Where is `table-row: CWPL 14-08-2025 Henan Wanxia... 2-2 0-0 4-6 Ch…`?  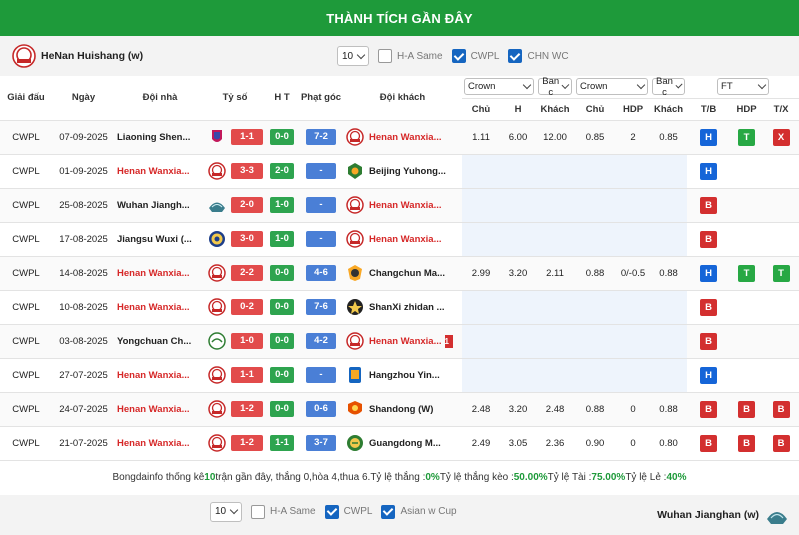 table-row: CWPL 14-08-2025 Henan Wanxia... 2-2 0-0 4-6 Ch… is located at coordinates (399, 273).